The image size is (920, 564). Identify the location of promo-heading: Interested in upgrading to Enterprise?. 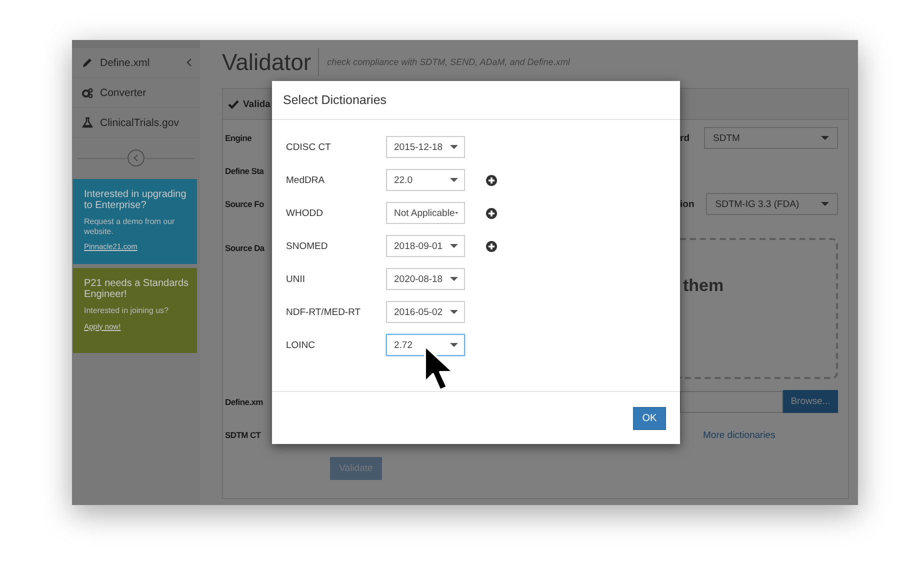
(136, 200).